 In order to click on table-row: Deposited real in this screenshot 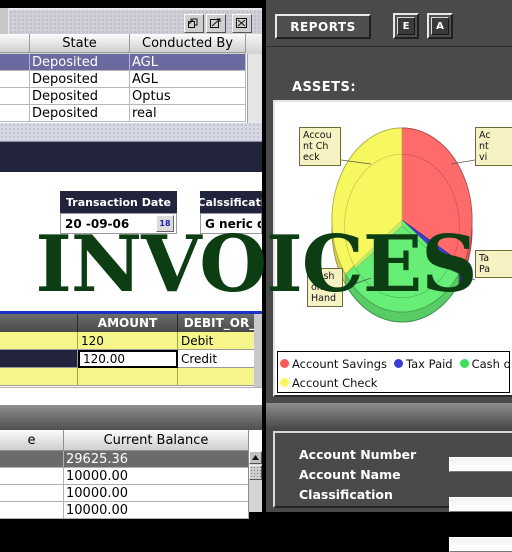, I will do `click(131, 113)`.